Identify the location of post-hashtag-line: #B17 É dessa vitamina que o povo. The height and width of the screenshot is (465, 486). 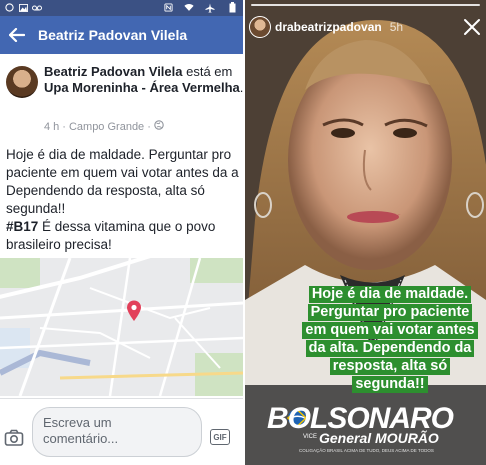
(124, 227).